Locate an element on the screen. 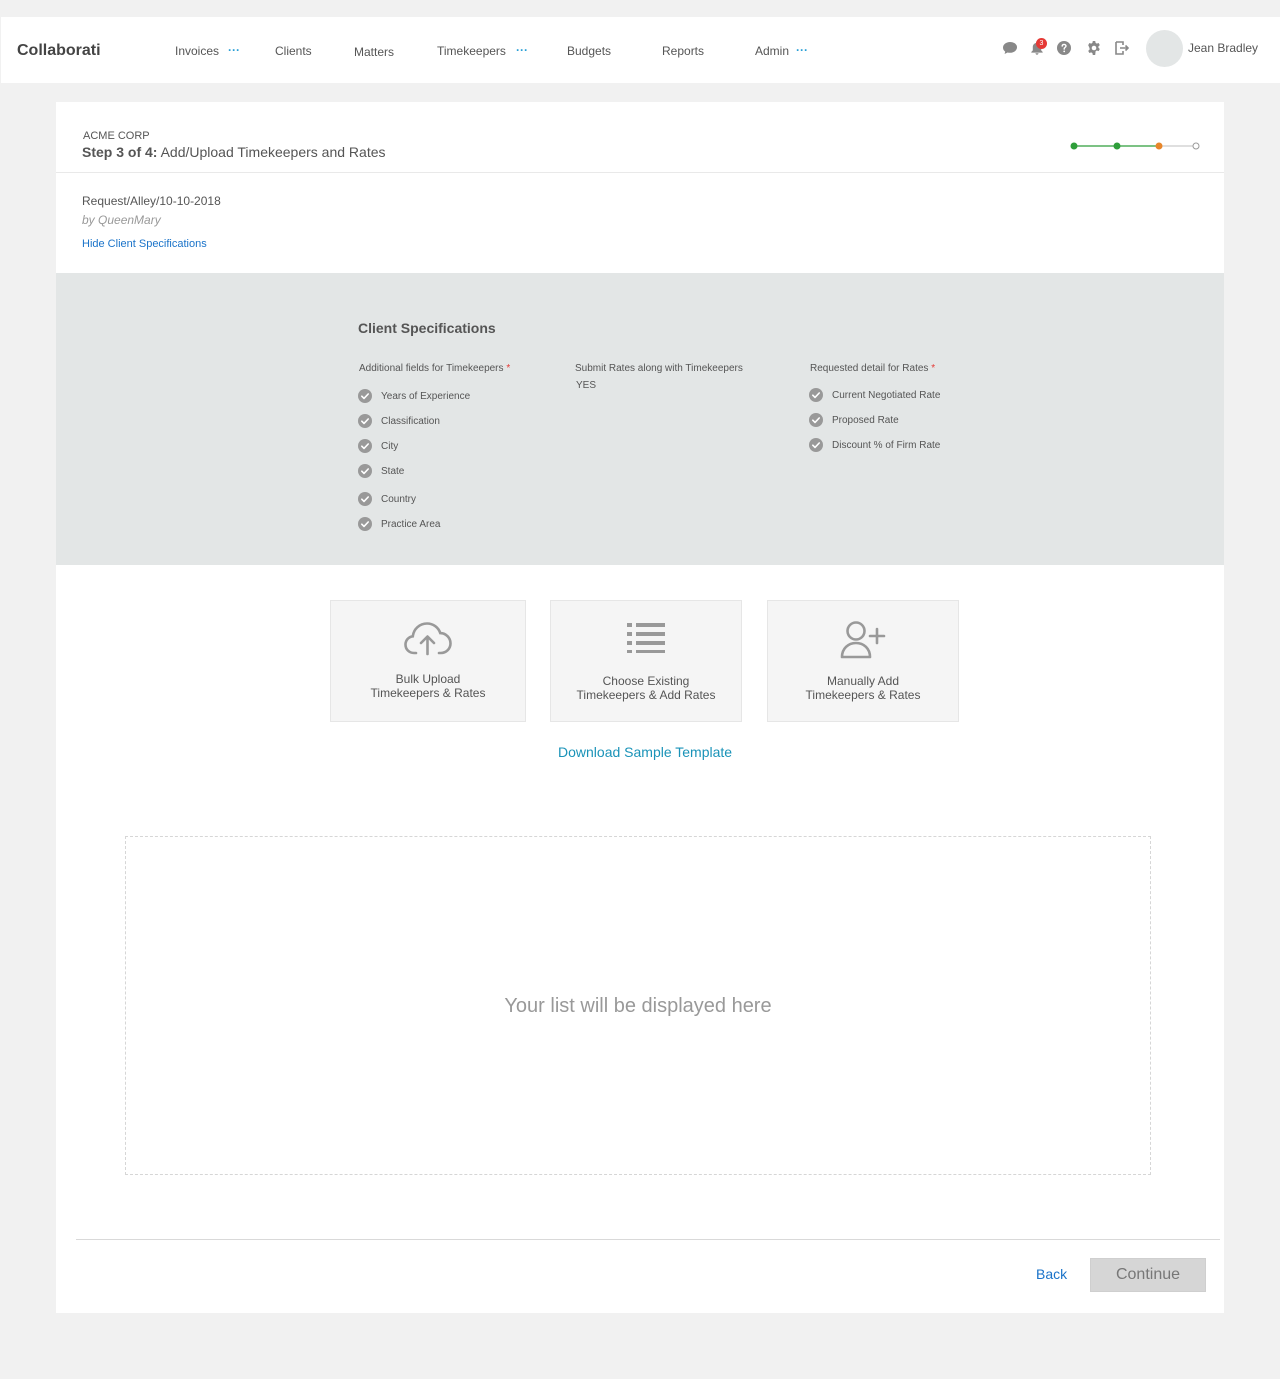 This screenshot has width=1280, height=1379. manual-add-label: Manually Add Timekeepers & Rates is located at coordinates (863, 688).